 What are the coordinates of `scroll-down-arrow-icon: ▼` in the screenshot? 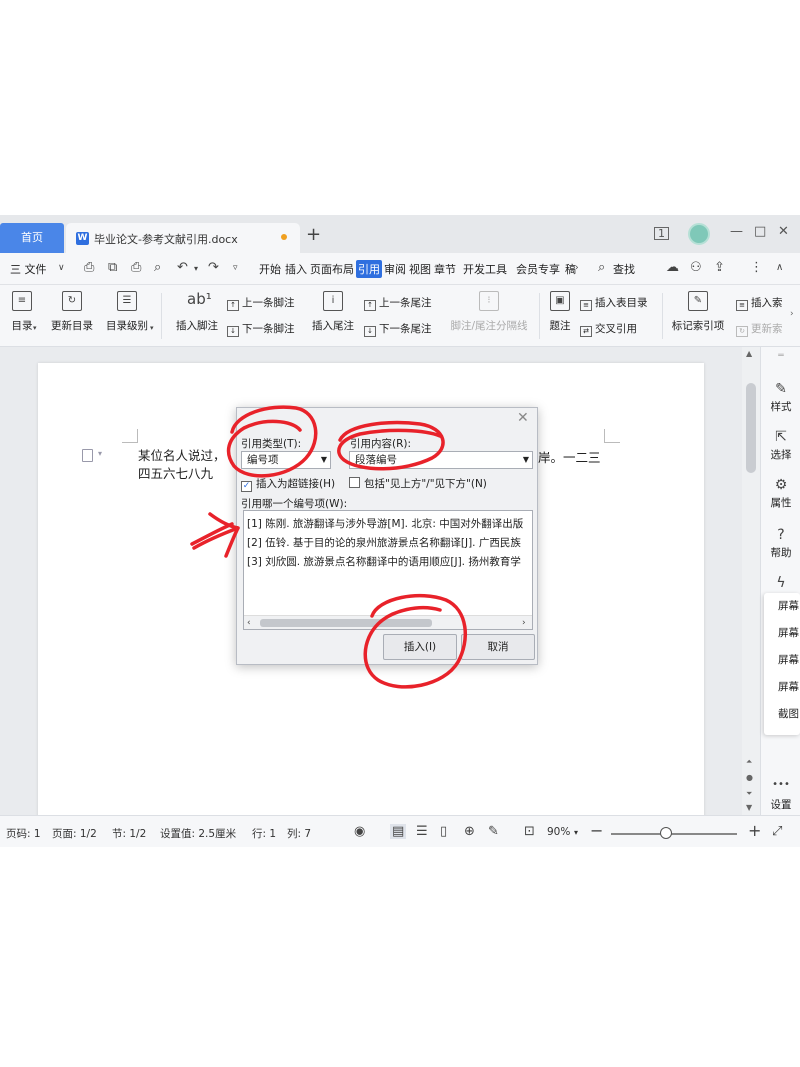 It's located at (749, 807).